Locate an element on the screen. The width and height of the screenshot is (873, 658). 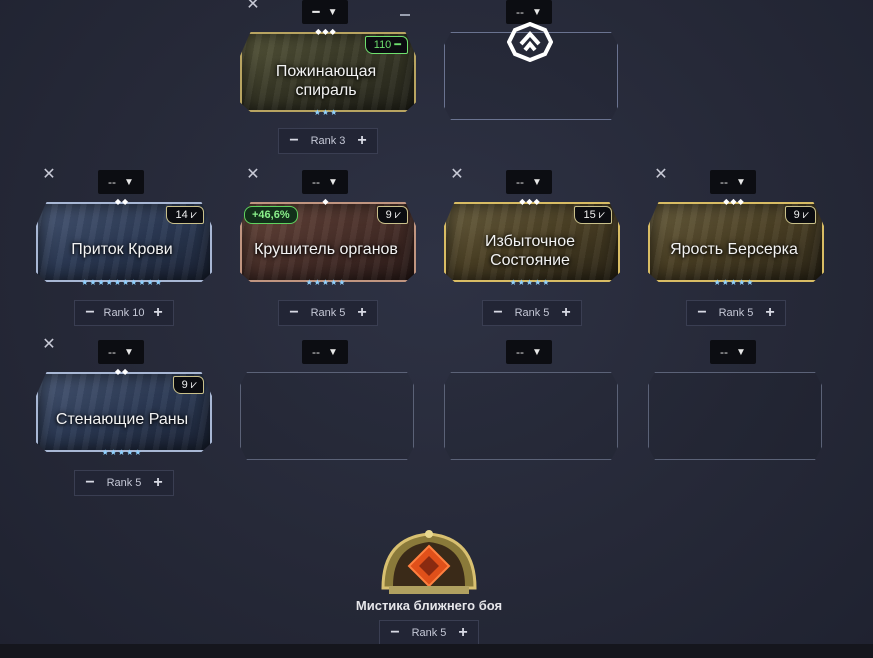
mod-top-dots: ◆ is located at coordinates (326, 201).